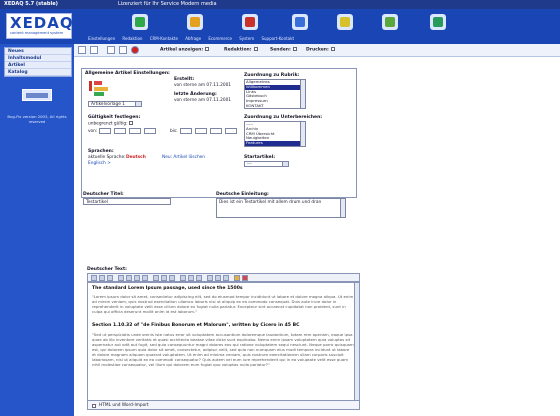 The width and height of the screenshot is (560, 416). Describe the element at coordinates (277, 38) in the screenshot. I see `module-nav-item: Support-Kontakt` at that location.